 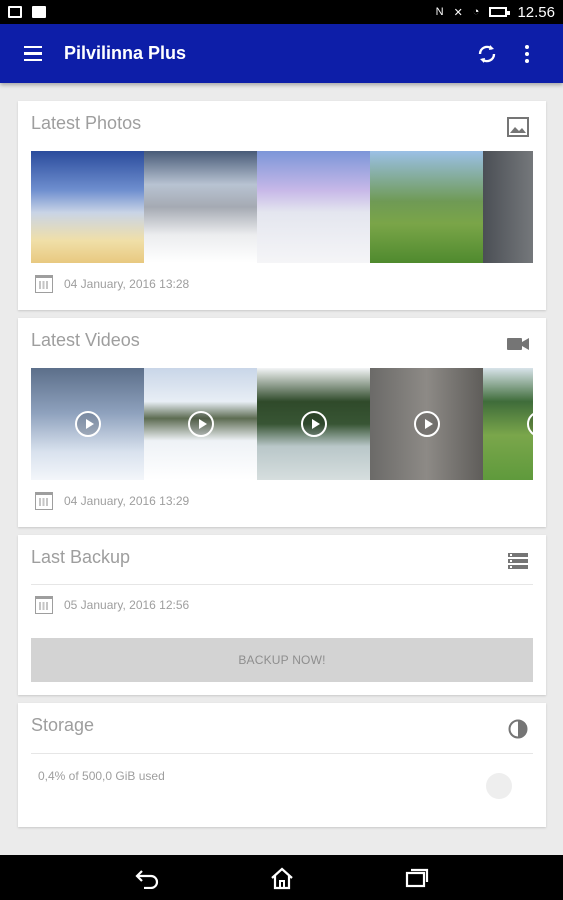 What do you see at coordinates (125, 53) in the screenshot?
I see `app-title: Pilvilinna Plus` at bounding box center [125, 53].